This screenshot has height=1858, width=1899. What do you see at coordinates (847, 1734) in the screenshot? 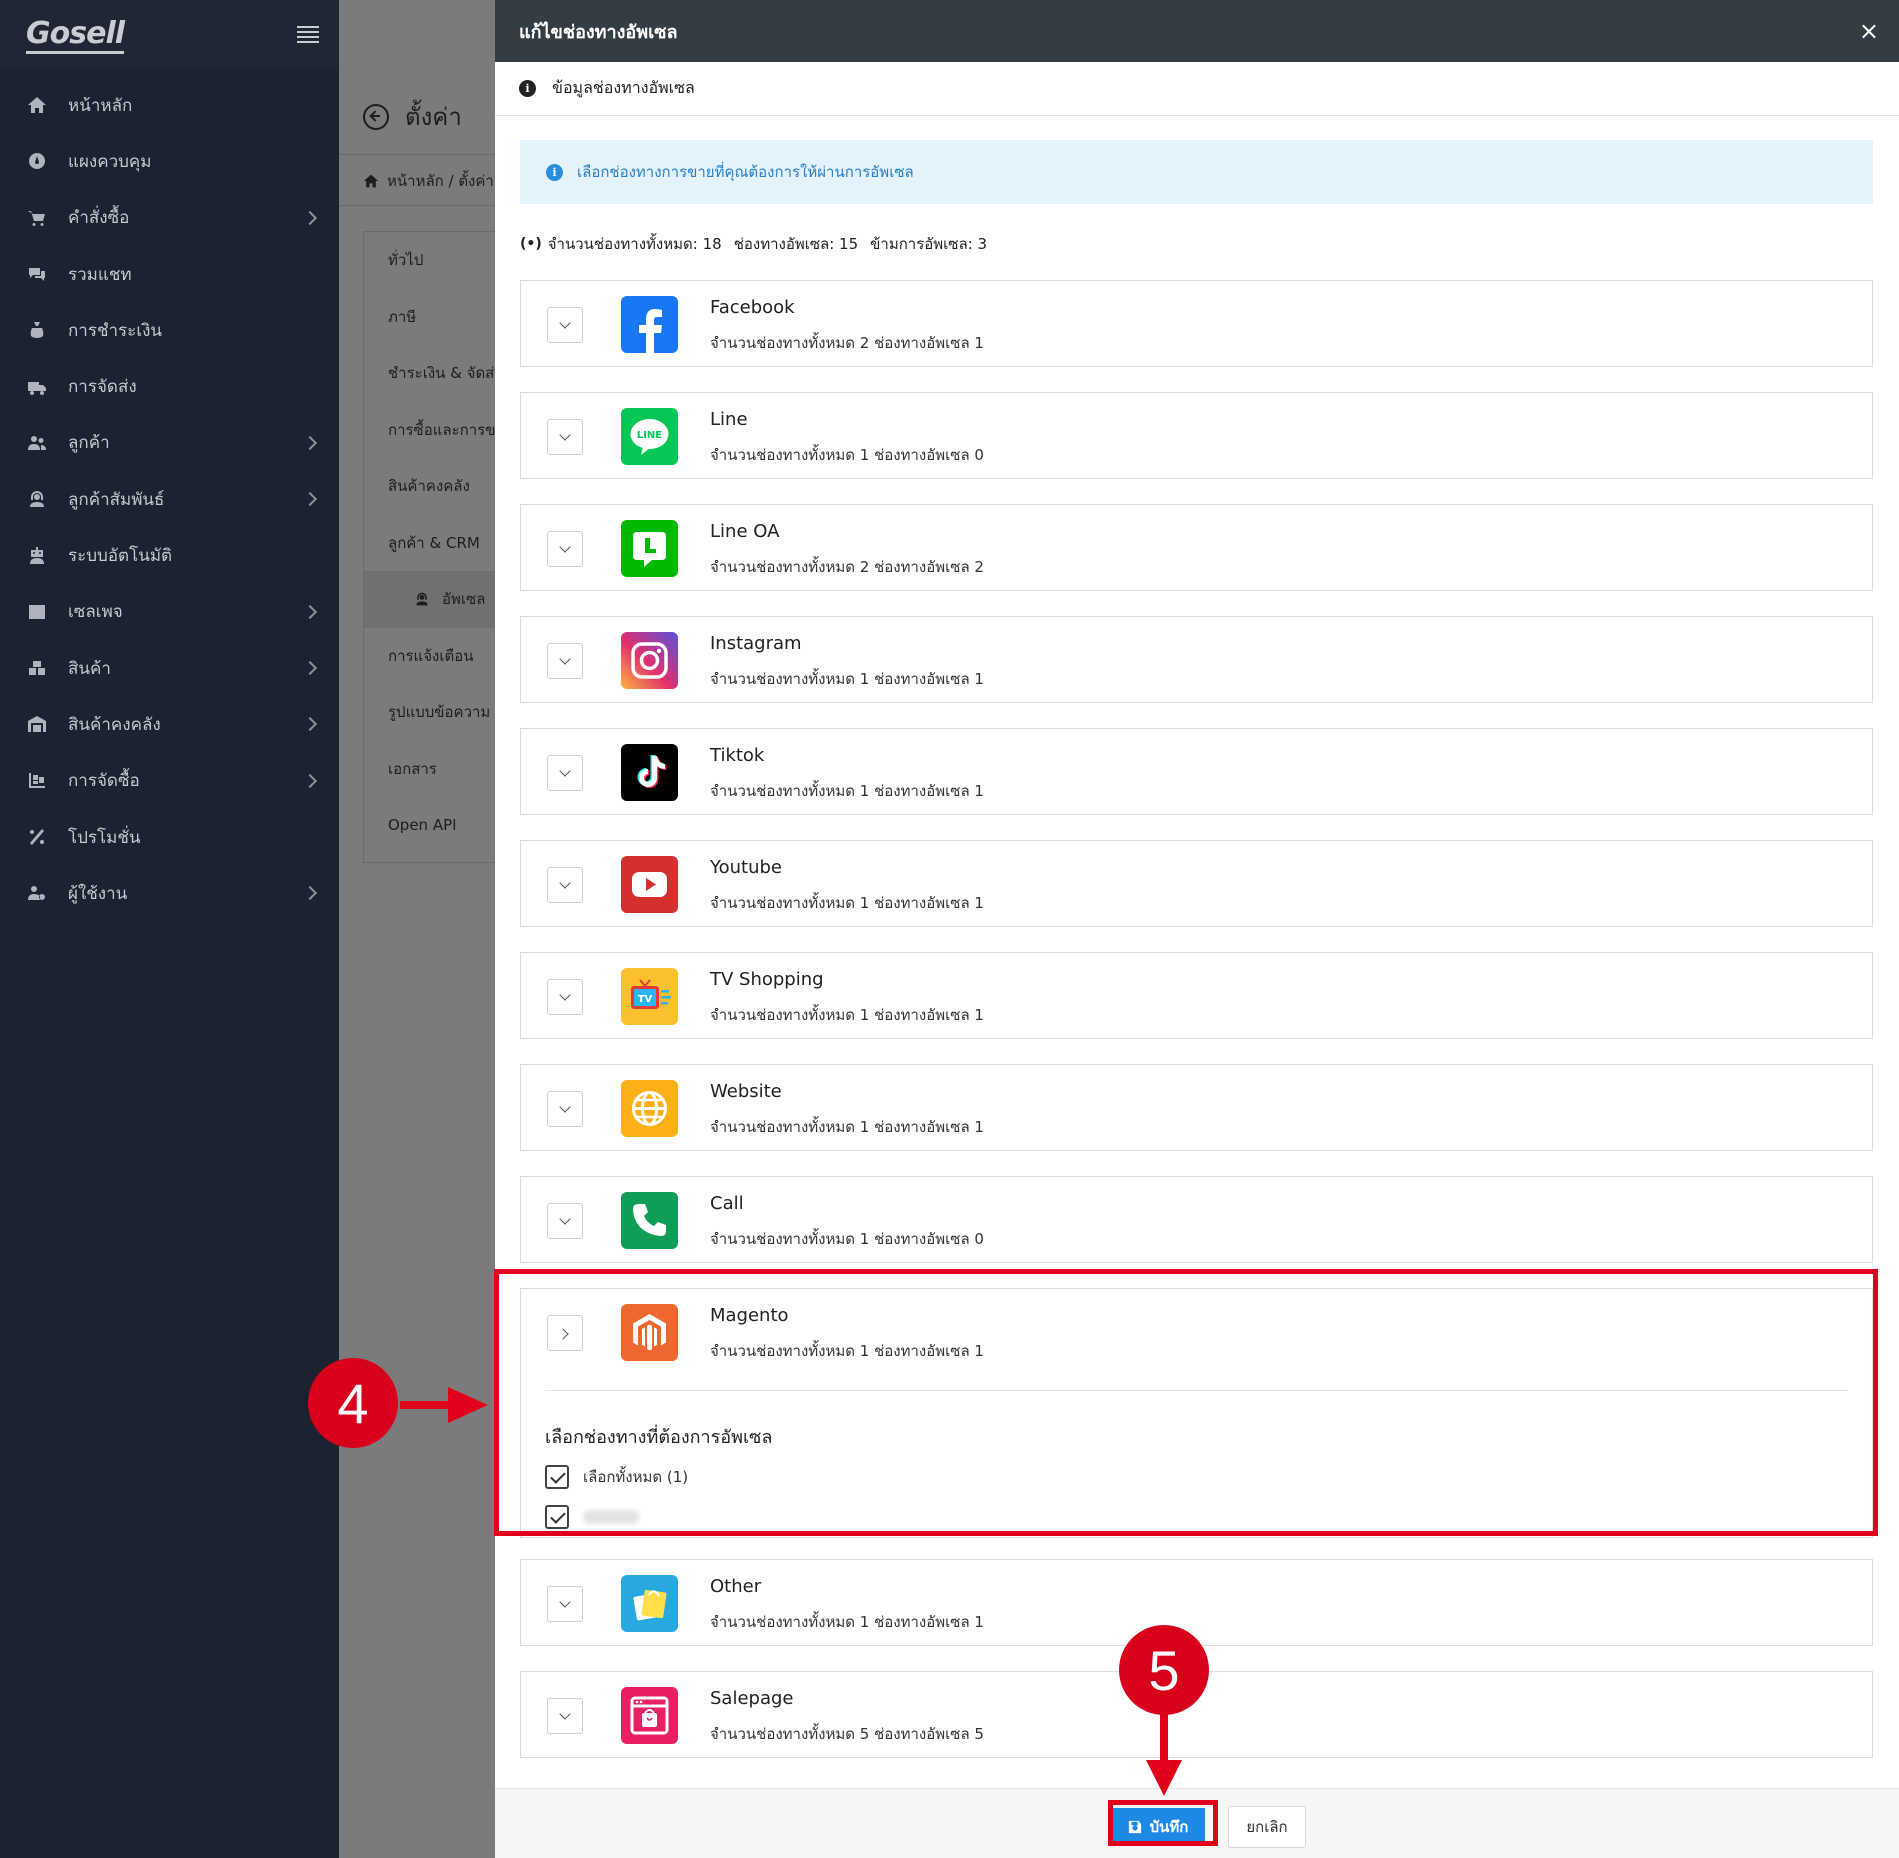
I see `channel-count: จำนวนช่องทางทั้งหมด 5 ช่องทางอัพเซล 5` at bounding box center [847, 1734].